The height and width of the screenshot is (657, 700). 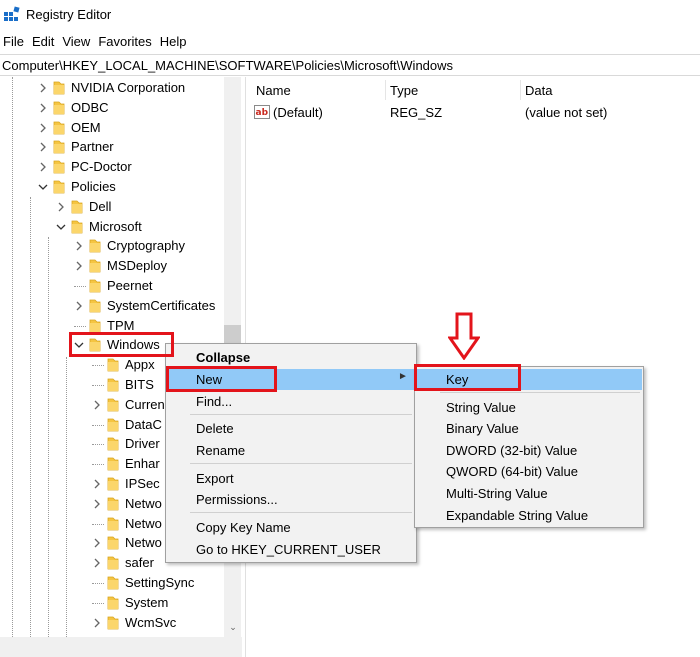 What do you see at coordinates (93, 186) in the screenshot?
I see `tree-item-label: Policies` at bounding box center [93, 186].